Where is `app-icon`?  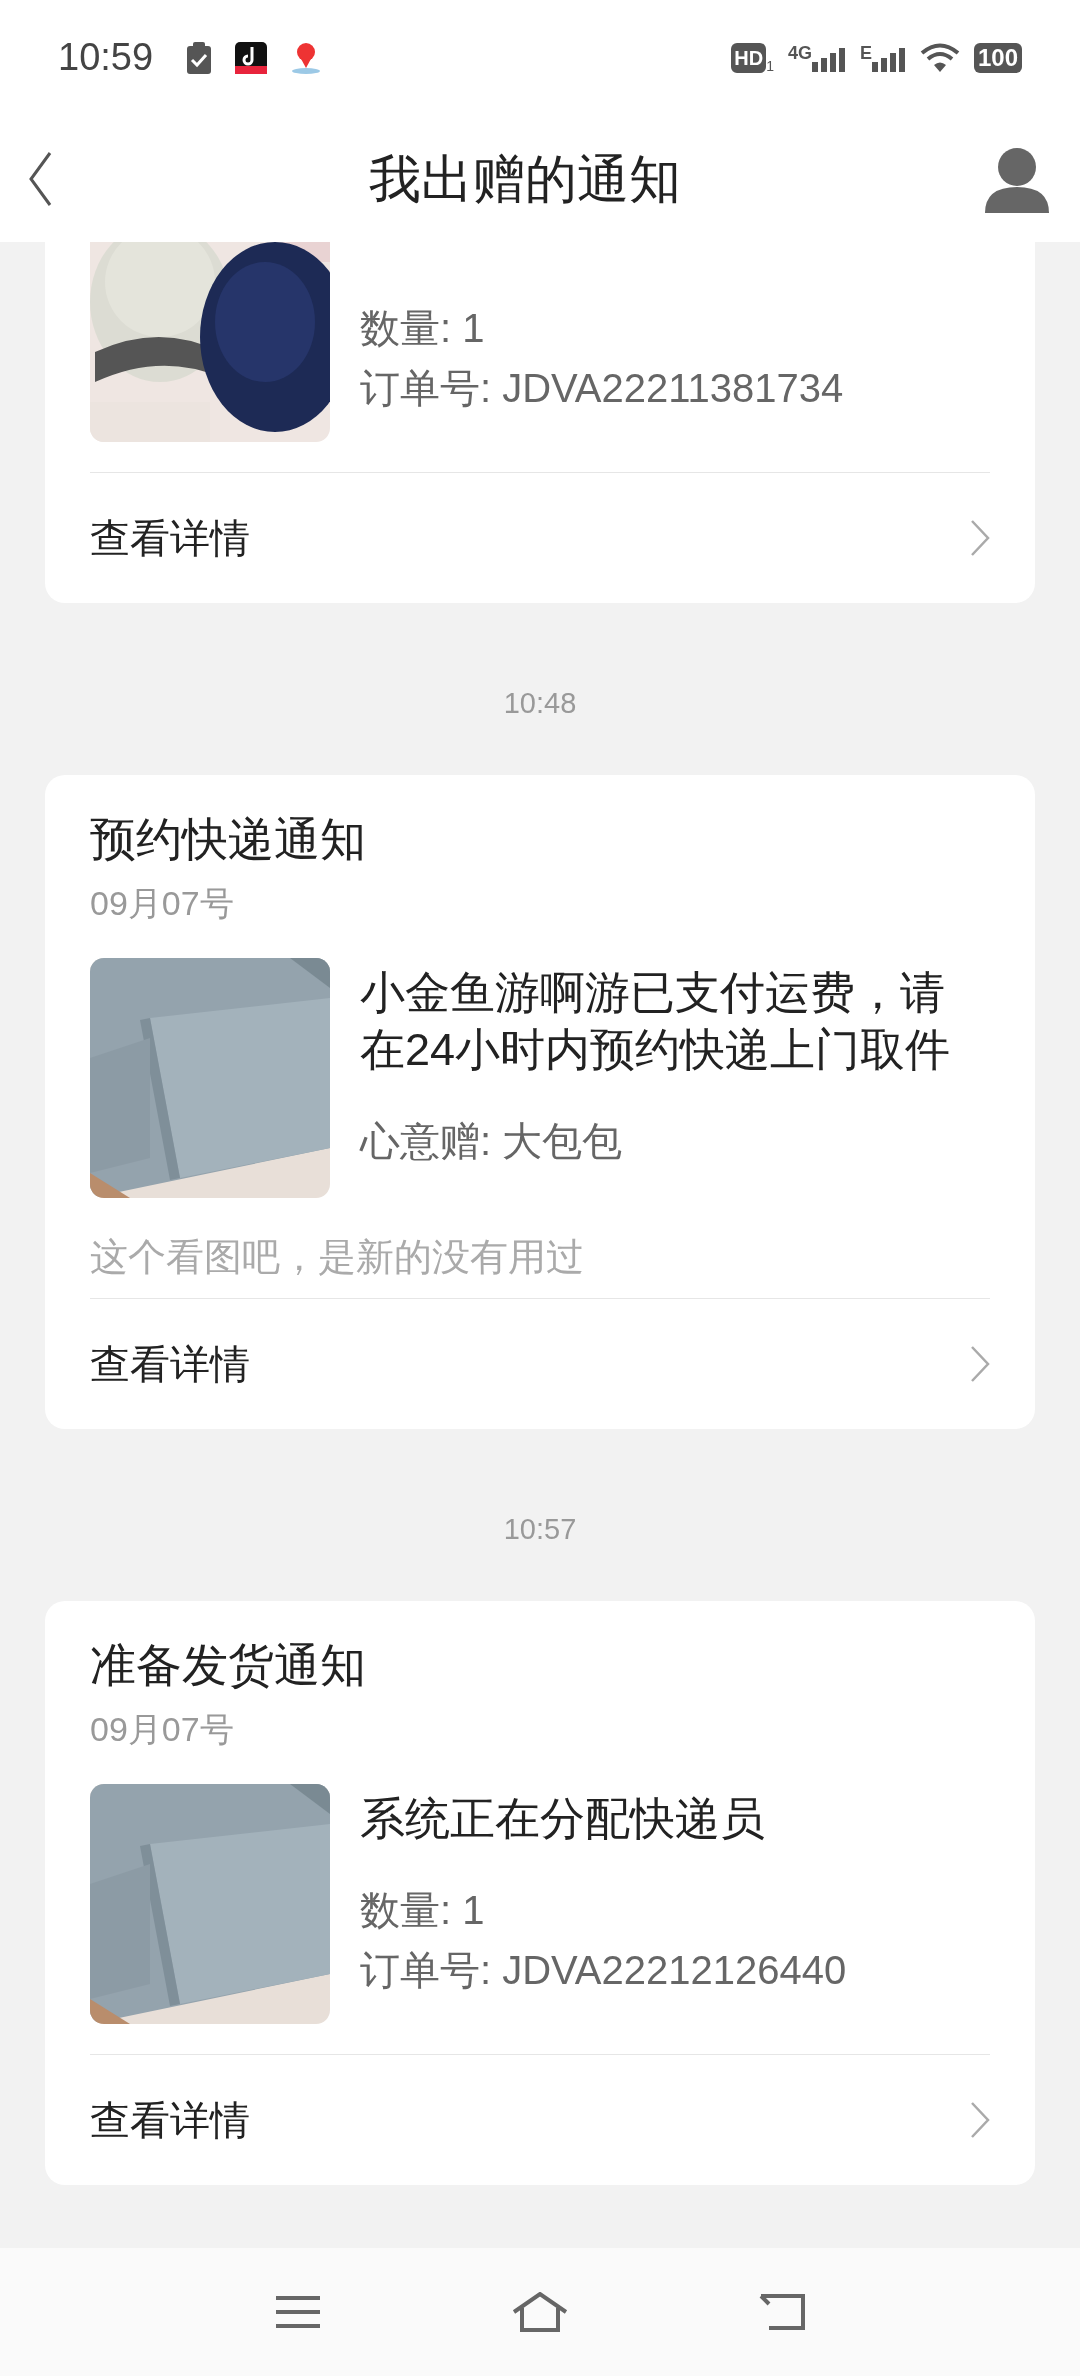 app-icon is located at coordinates (251, 57).